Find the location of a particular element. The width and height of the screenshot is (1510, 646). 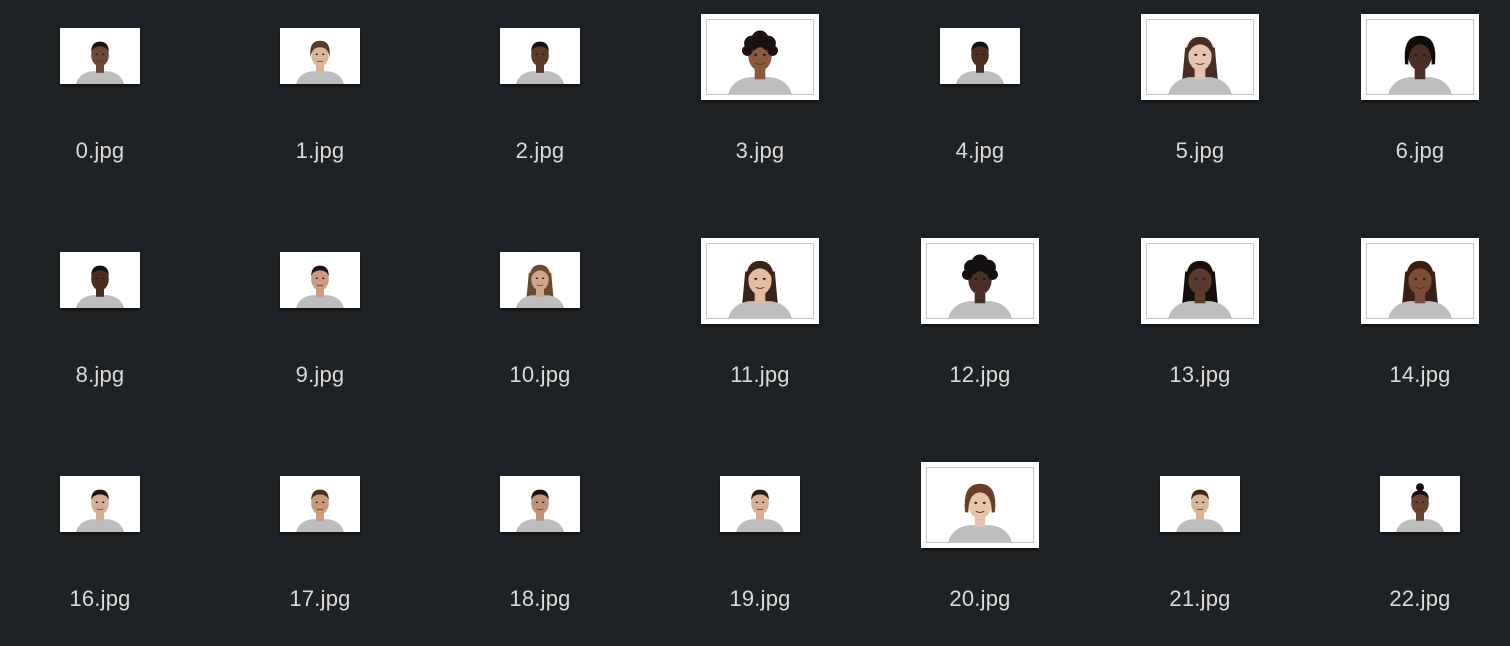

file-item: 12.jpg is located at coordinates (980, 324).